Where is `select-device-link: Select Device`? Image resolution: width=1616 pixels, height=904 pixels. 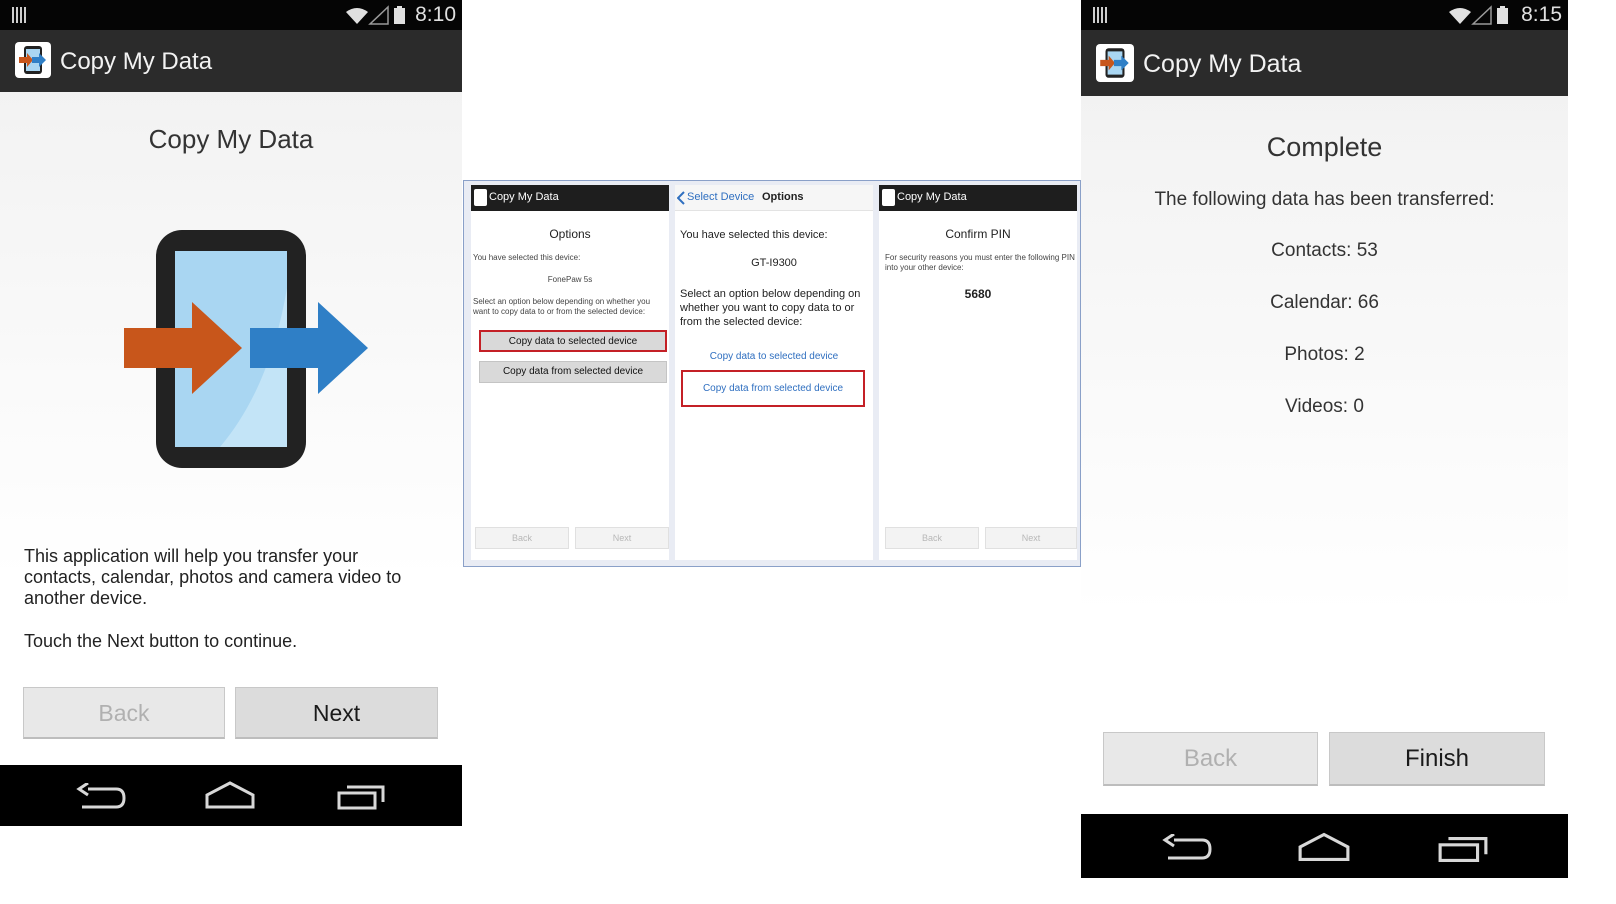
select-device-link: Select Device is located at coordinates (720, 197).